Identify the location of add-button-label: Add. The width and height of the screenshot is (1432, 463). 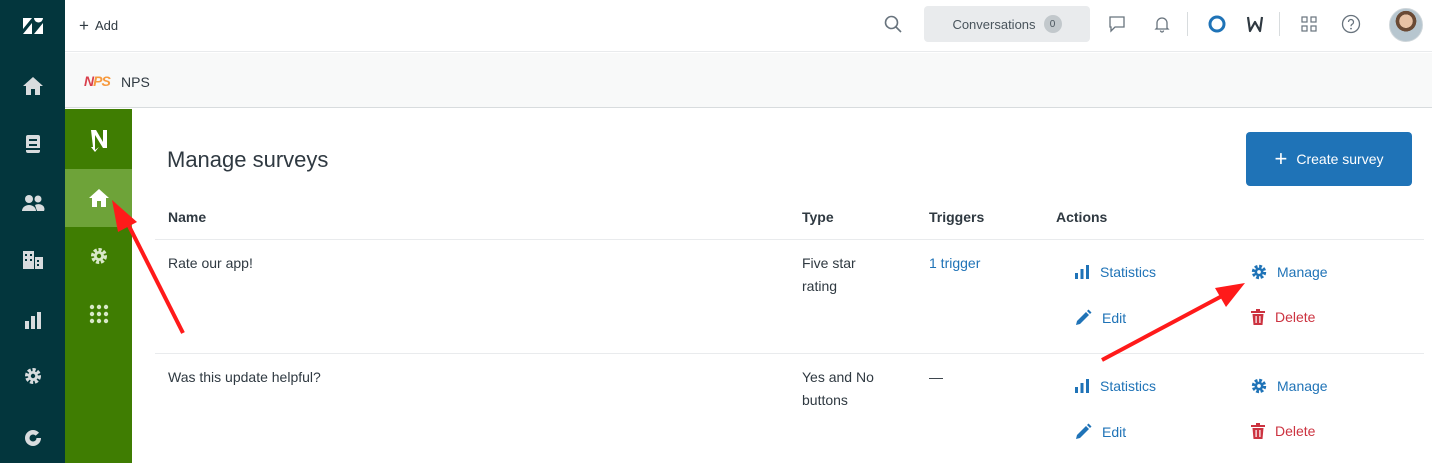
(106, 25).